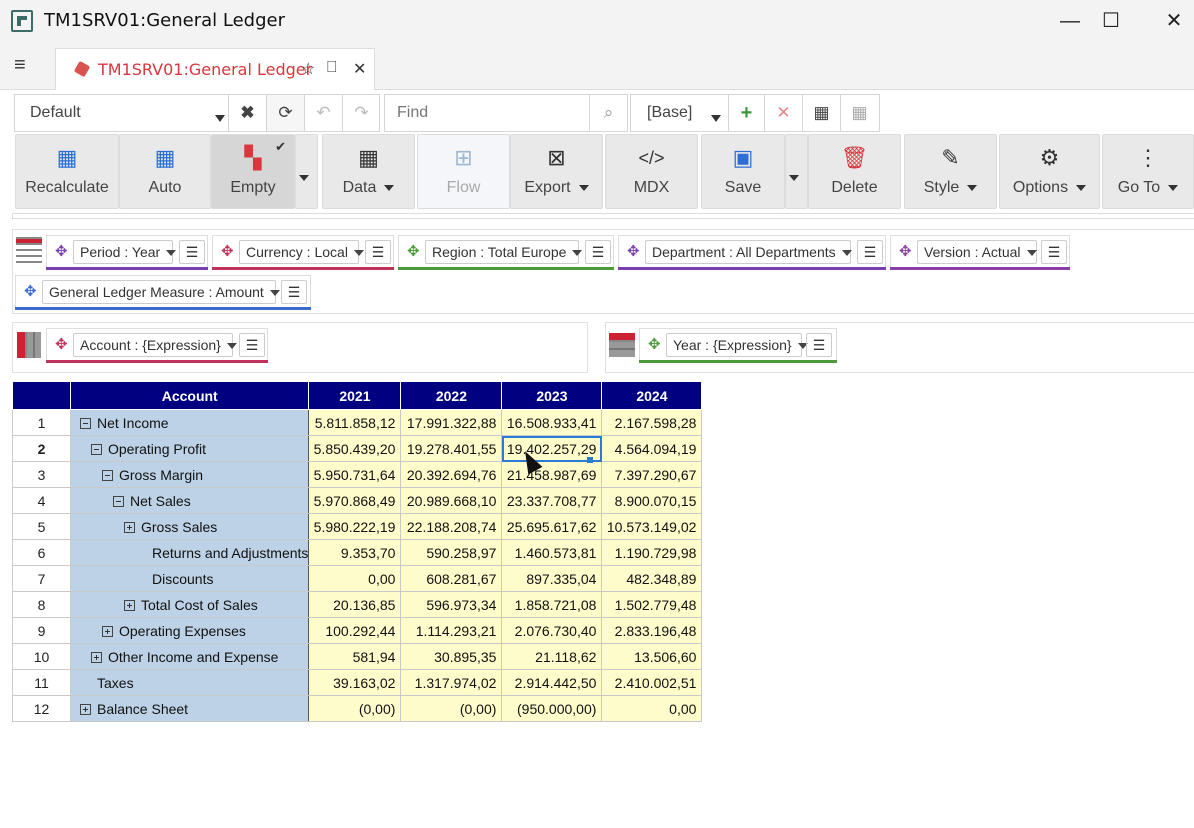  Describe the element at coordinates (253, 171) in the screenshot. I see `empty-button: ▚ Empty ✔` at that location.